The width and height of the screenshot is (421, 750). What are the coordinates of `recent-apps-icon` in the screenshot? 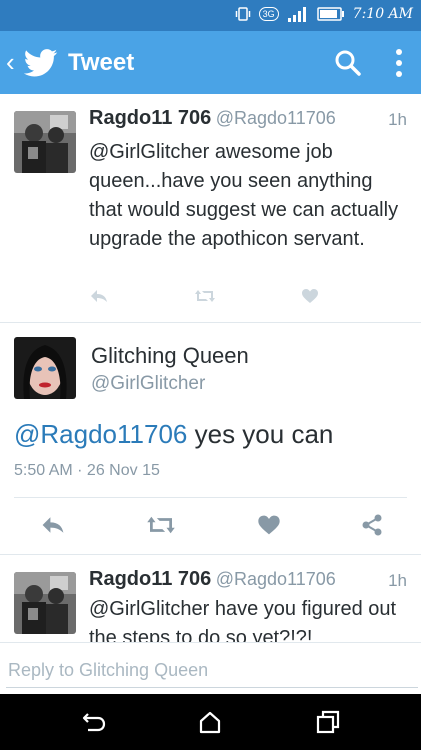 It's located at (328, 722).